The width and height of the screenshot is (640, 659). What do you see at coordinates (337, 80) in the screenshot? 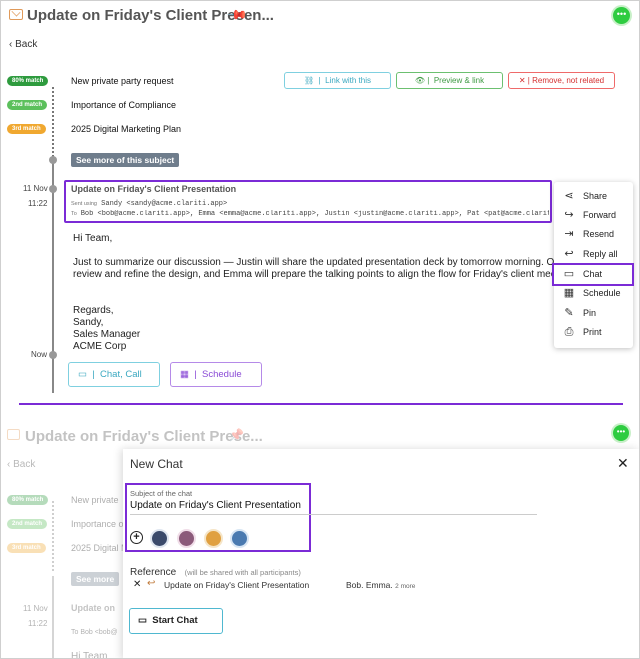
I see `link-button: ⛓ | Link with this` at bounding box center [337, 80].